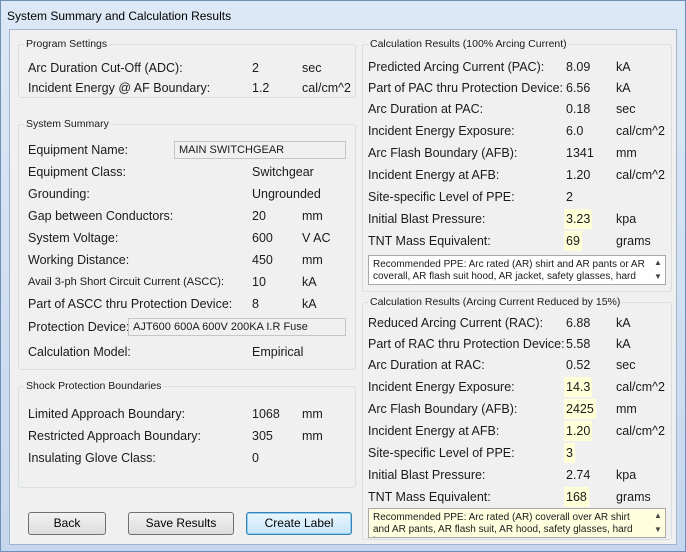 The image size is (686, 552). What do you see at coordinates (181, 523) in the screenshot?
I see `save-results-button: Save Results` at bounding box center [181, 523].